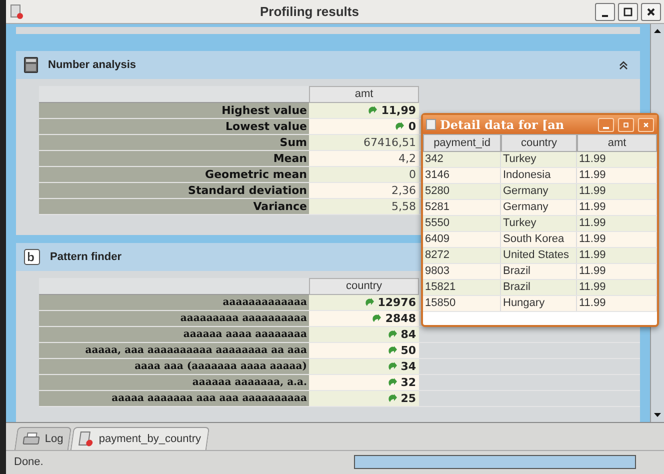  I want to click on row-label: Sum, so click(174, 142).